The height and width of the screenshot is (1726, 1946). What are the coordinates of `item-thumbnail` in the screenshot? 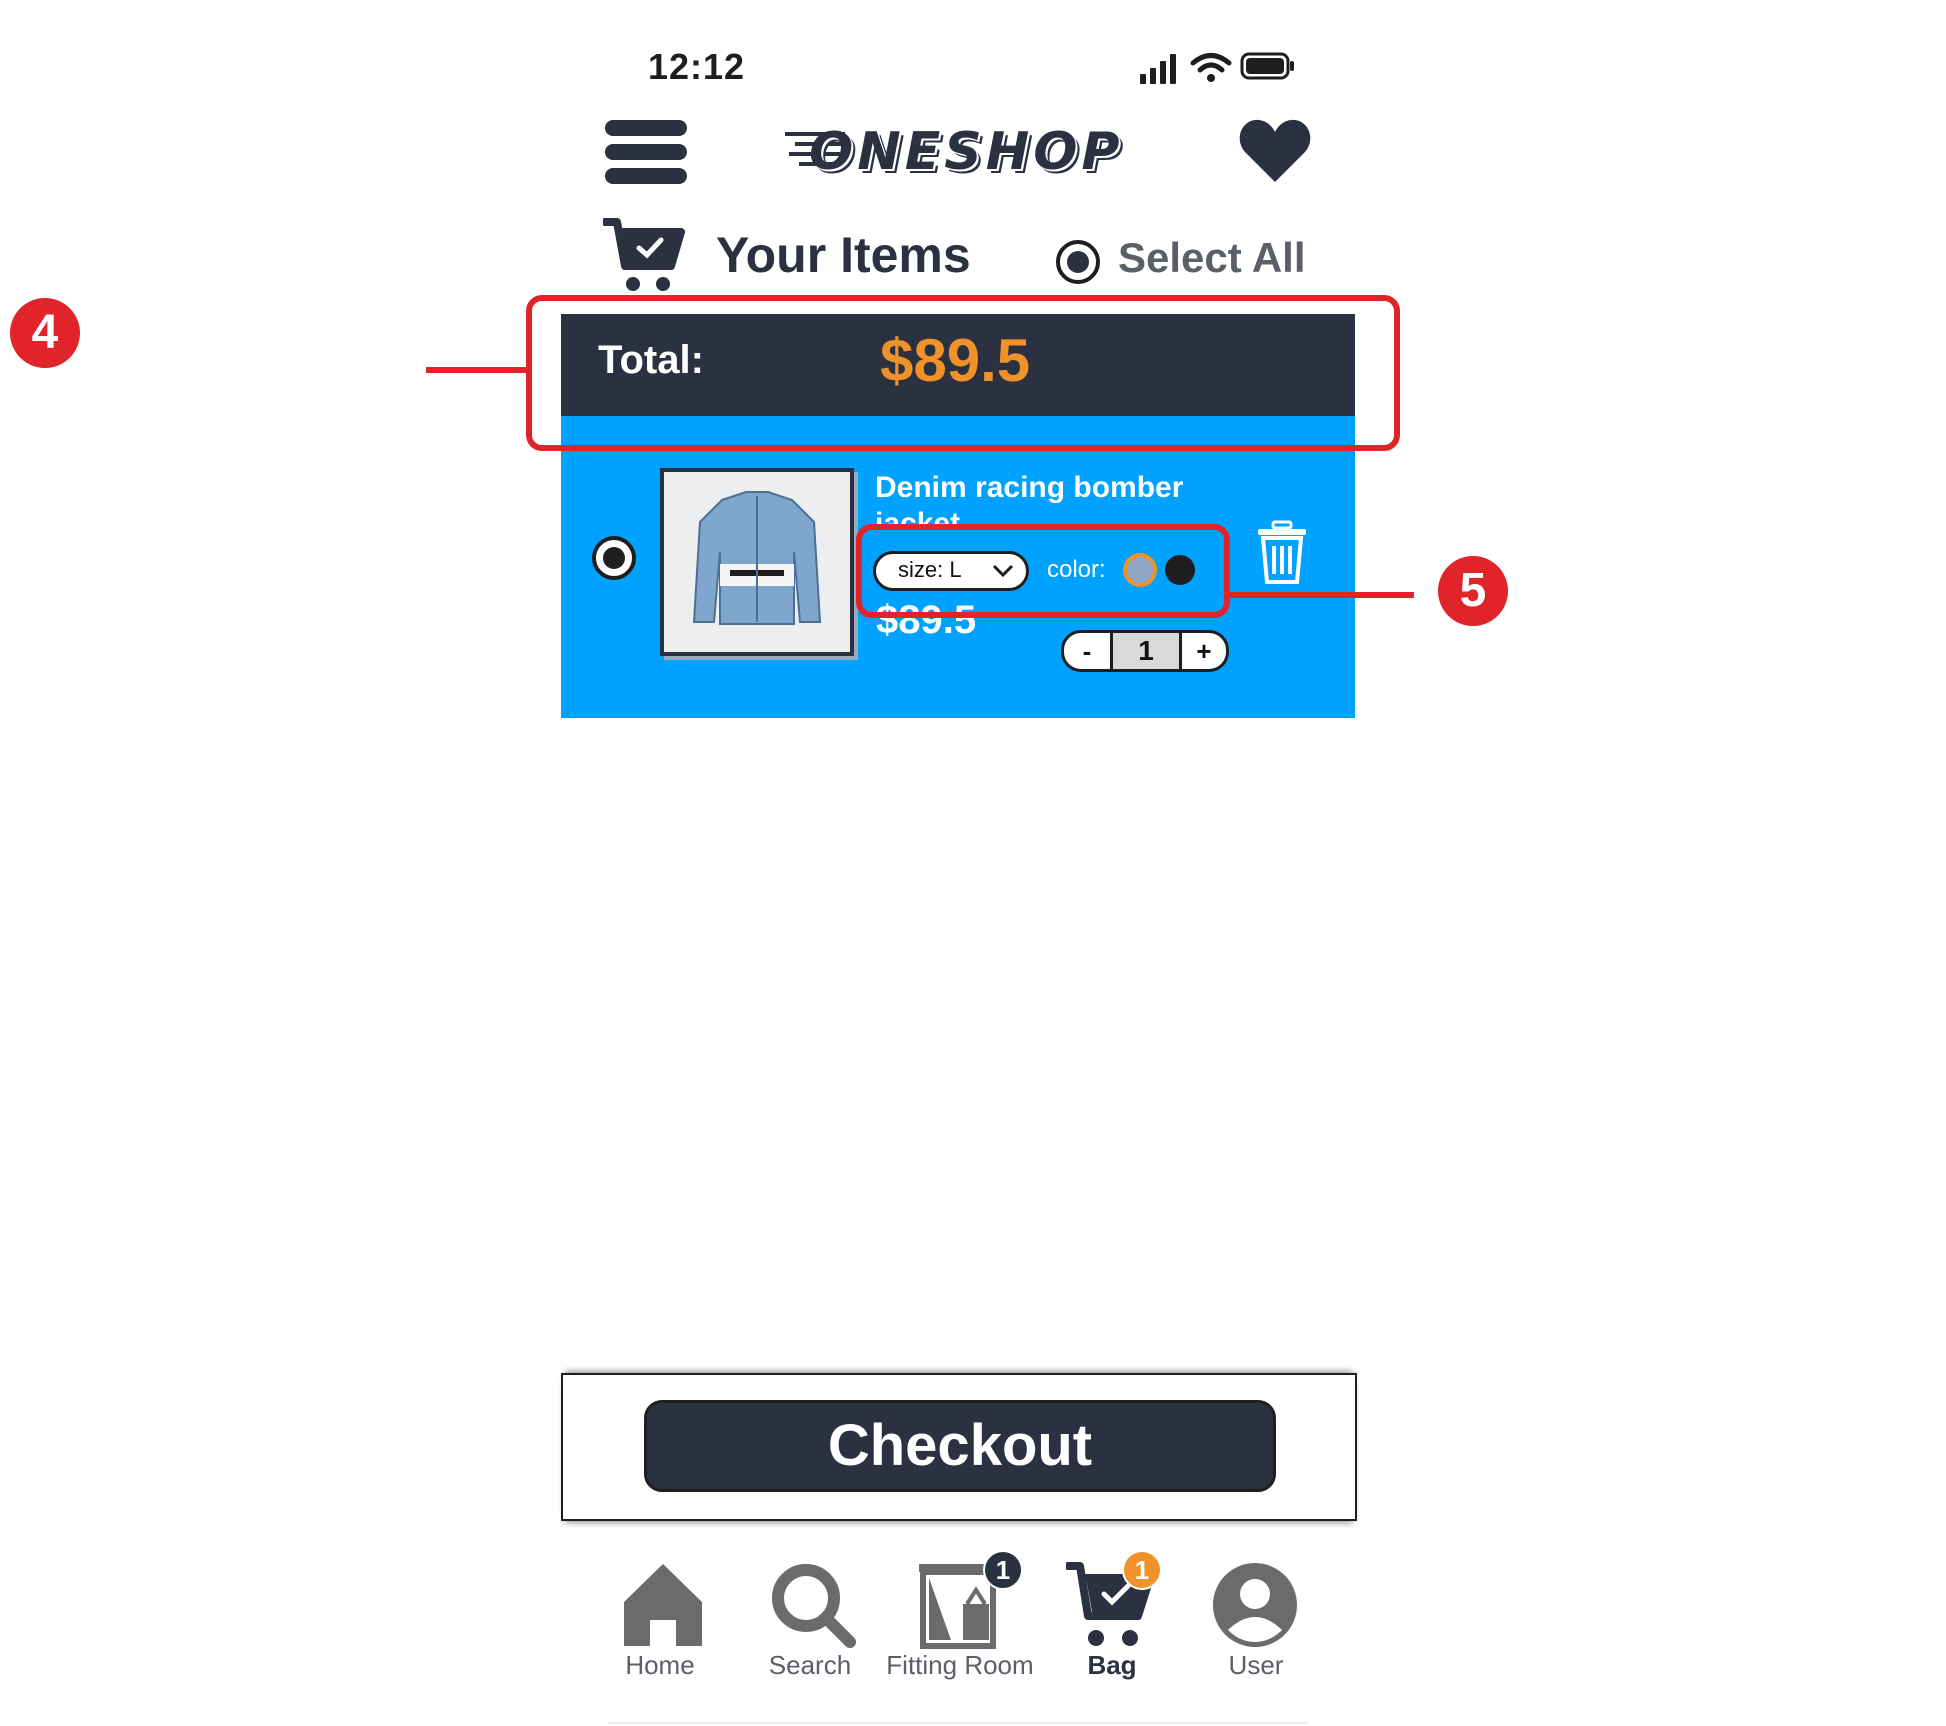 It's located at (757, 562).